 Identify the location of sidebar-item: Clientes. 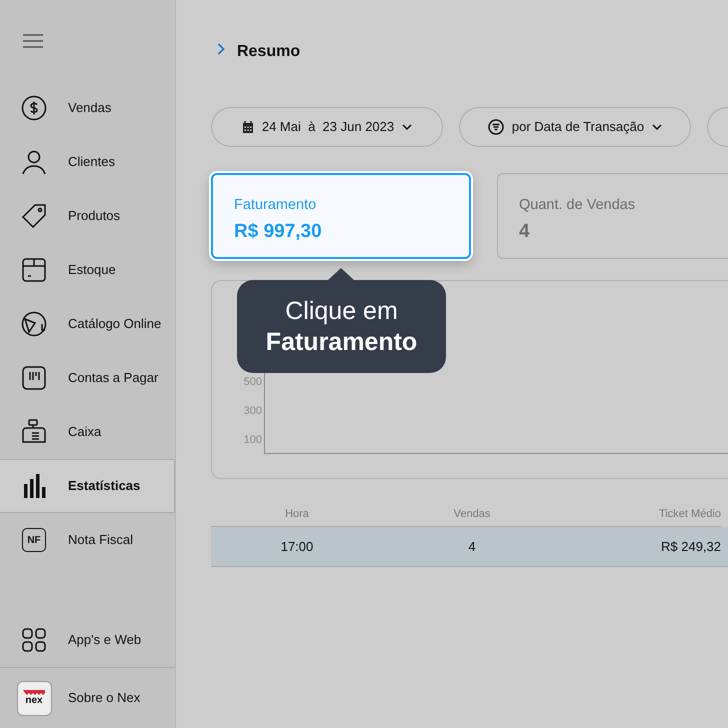
(87, 162).